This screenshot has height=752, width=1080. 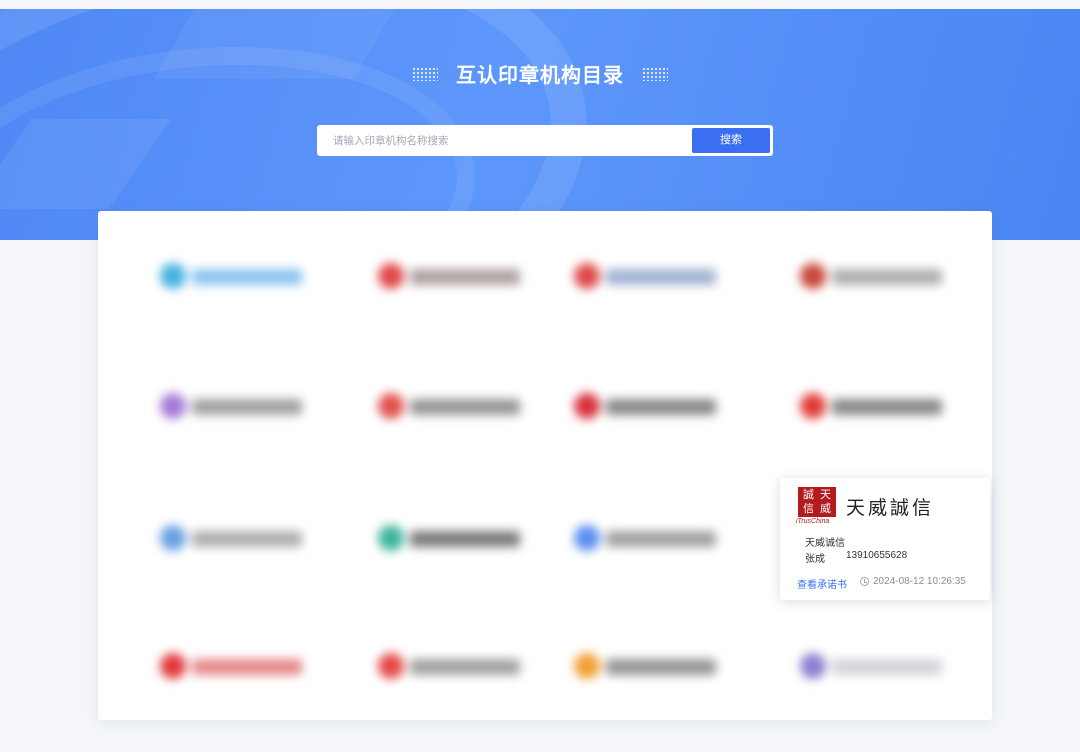 I want to click on clock-icon, so click(x=864, y=581).